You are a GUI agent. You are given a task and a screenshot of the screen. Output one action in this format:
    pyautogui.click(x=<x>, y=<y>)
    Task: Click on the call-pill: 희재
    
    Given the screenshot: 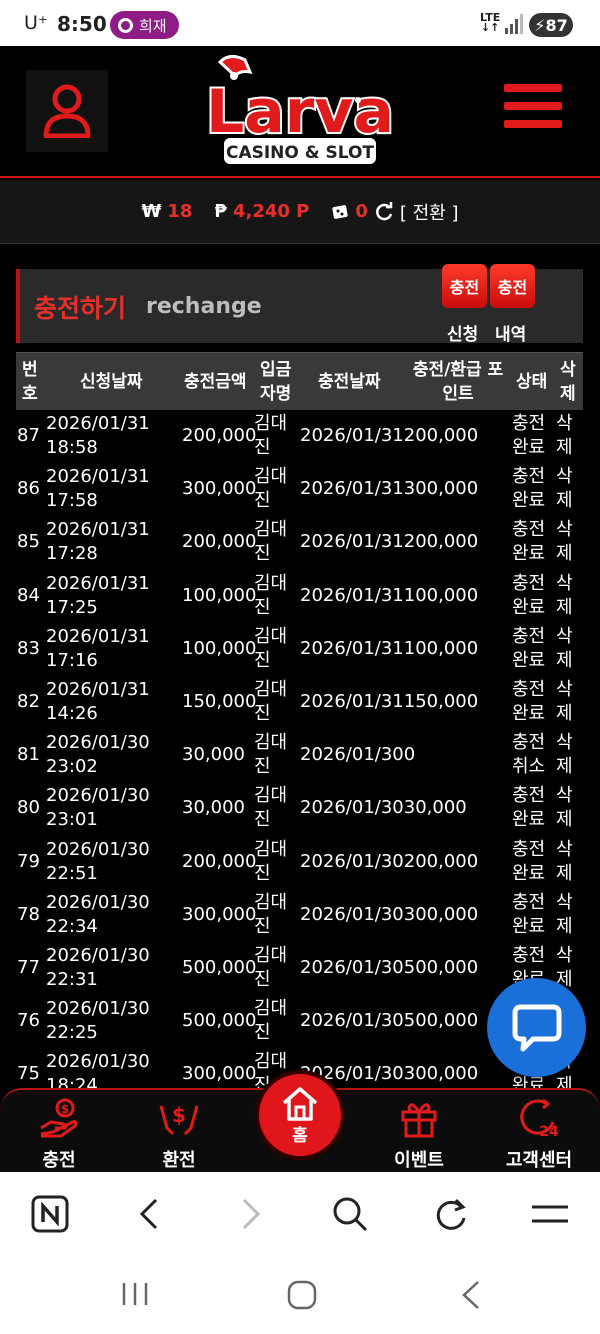 What is the action you would take?
    pyautogui.click(x=144, y=25)
    